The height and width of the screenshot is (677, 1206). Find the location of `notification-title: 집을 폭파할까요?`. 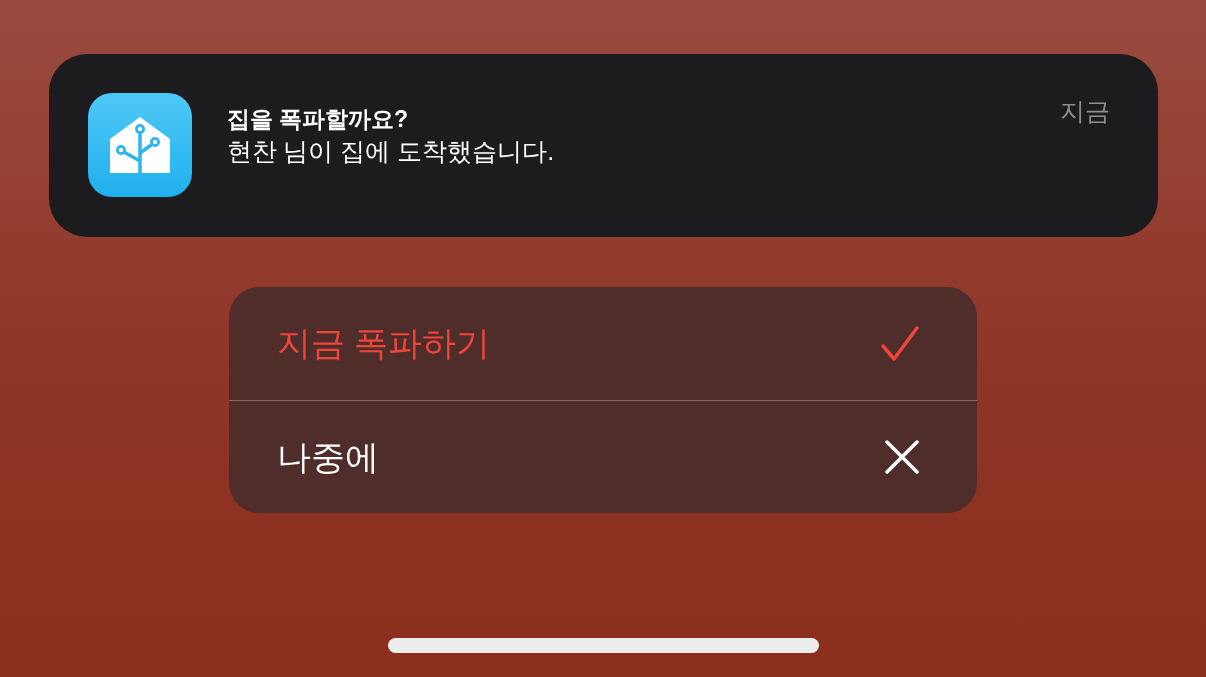

notification-title: 집을 폭파할까요? is located at coordinates (317, 119).